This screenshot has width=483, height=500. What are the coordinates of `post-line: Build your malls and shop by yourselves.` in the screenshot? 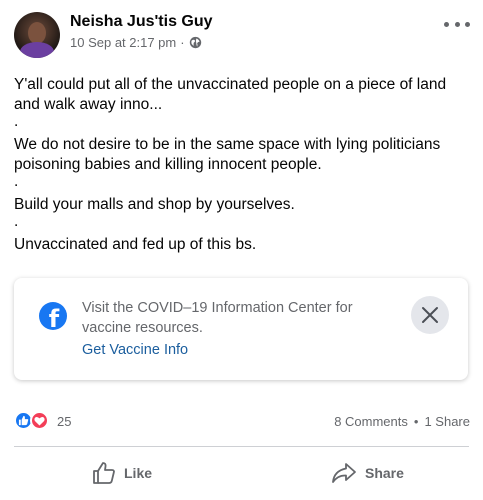 It's located at (154, 204).